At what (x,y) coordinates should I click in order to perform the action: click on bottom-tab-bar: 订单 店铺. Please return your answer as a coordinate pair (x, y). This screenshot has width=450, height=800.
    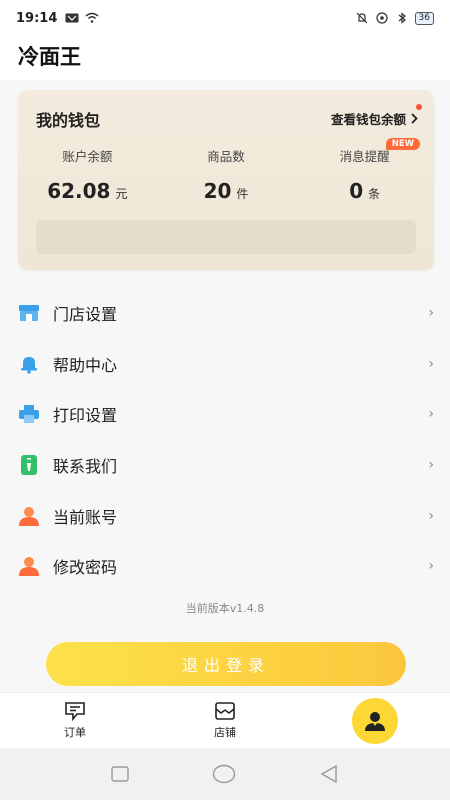
    Looking at the image, I should click on (225, 720).